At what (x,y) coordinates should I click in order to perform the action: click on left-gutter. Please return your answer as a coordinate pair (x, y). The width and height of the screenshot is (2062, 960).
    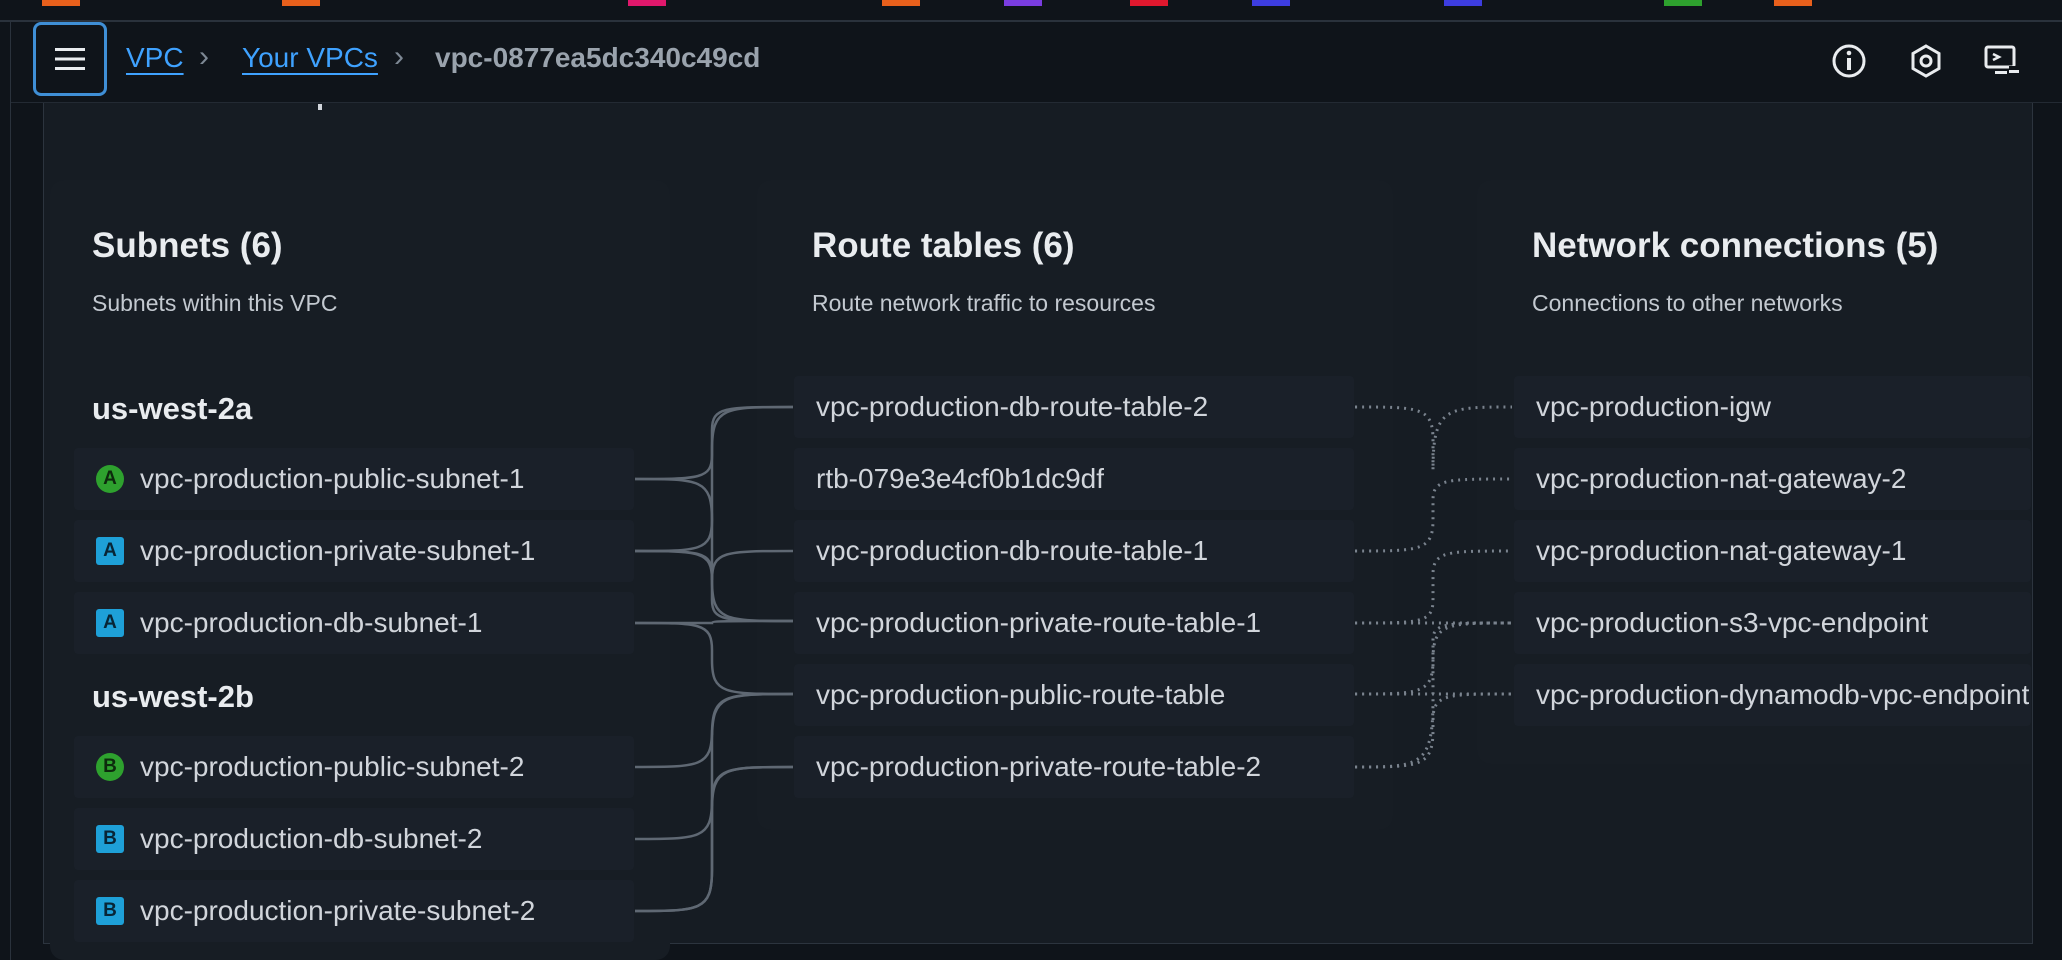
    Looking at the image, I should click on (10, 490).